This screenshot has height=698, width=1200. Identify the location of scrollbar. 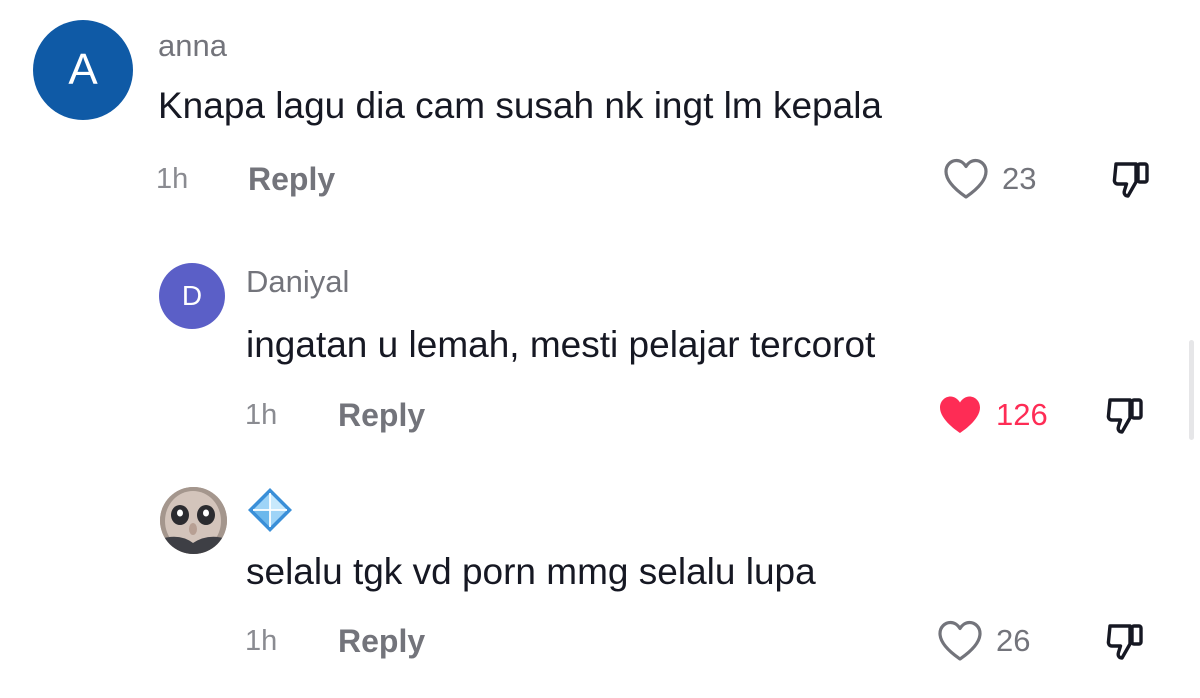
(1191, 390).